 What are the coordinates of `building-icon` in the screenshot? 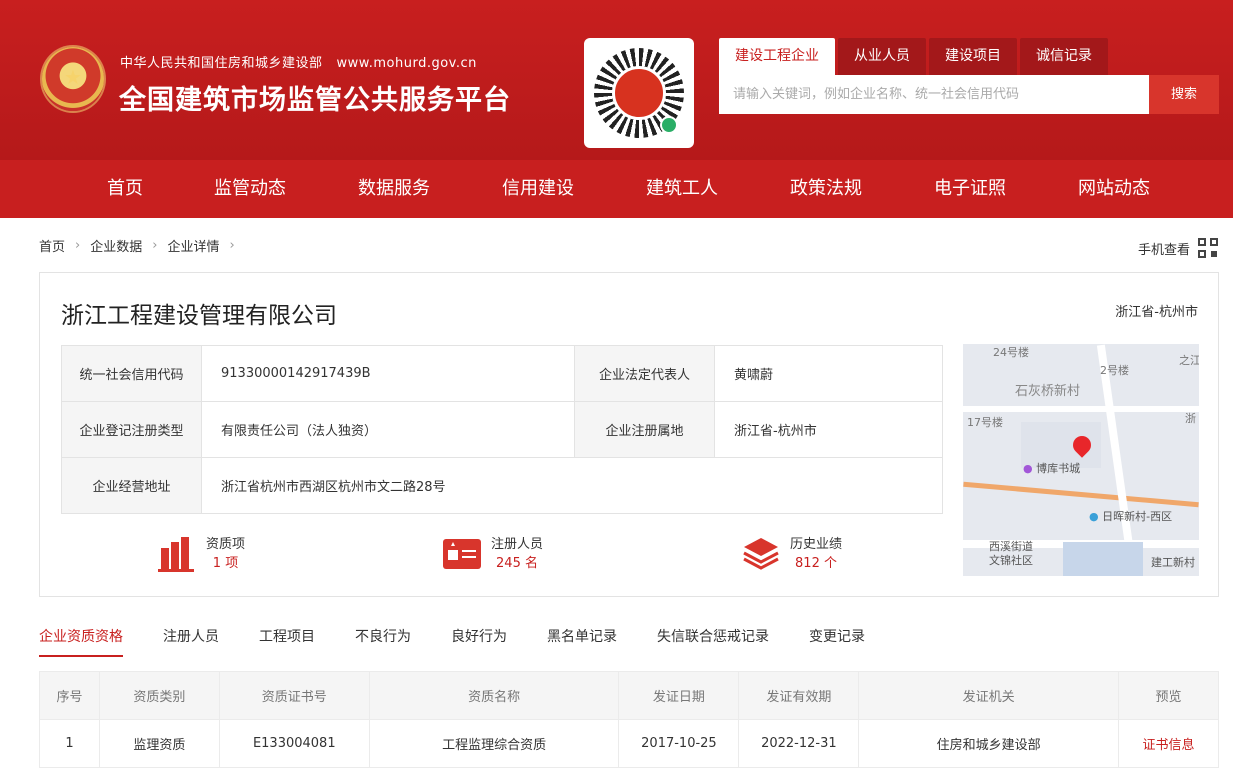 It's located at (177, 554).